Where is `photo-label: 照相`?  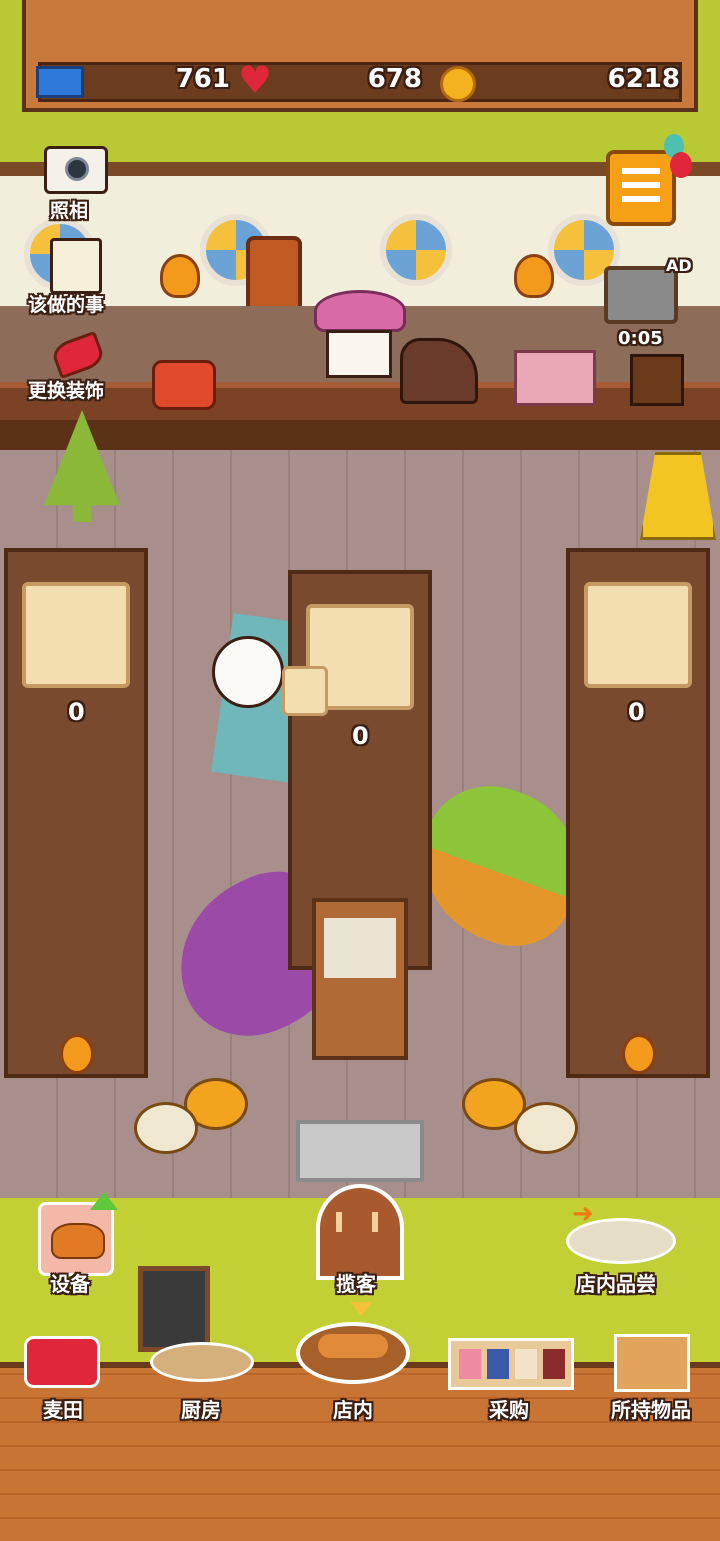
photo-label: 照相 is located at coordinates (69, 209).